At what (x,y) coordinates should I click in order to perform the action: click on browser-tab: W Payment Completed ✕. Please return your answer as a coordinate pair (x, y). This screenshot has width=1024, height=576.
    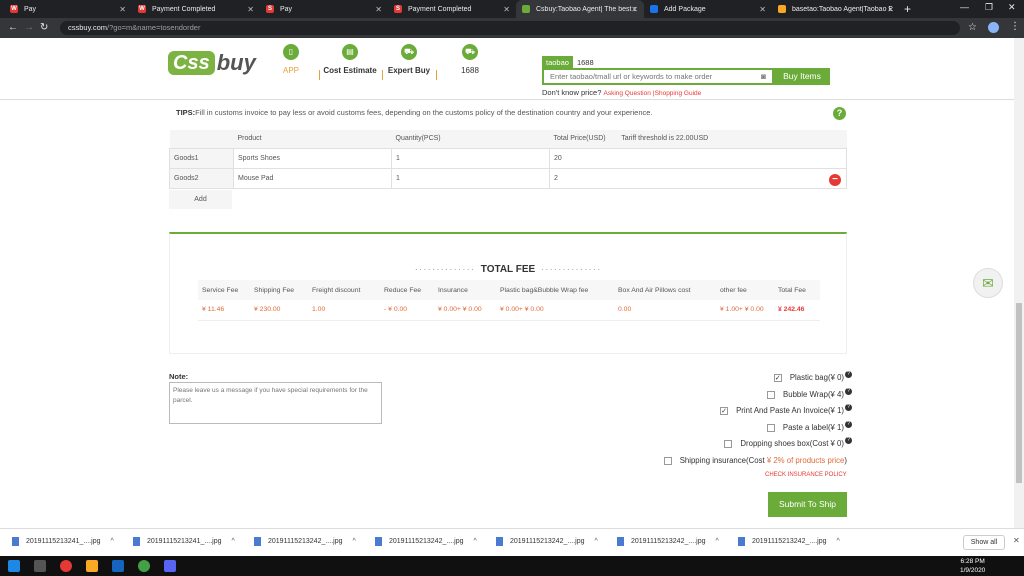
    Looking at the image, I should click on (196, 9).